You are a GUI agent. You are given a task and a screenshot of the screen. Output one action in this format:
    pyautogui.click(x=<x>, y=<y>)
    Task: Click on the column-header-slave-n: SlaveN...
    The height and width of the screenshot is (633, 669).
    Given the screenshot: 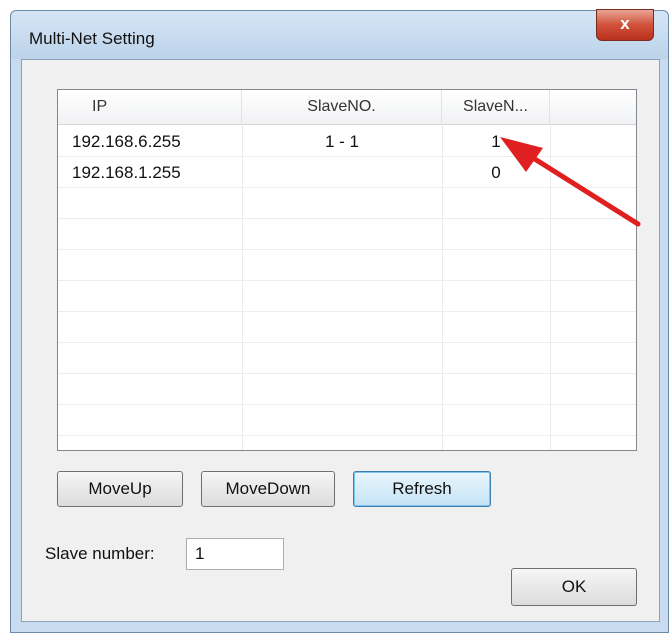 What is the action you would take?
    pyautogui.click(x=496, y=107)
    